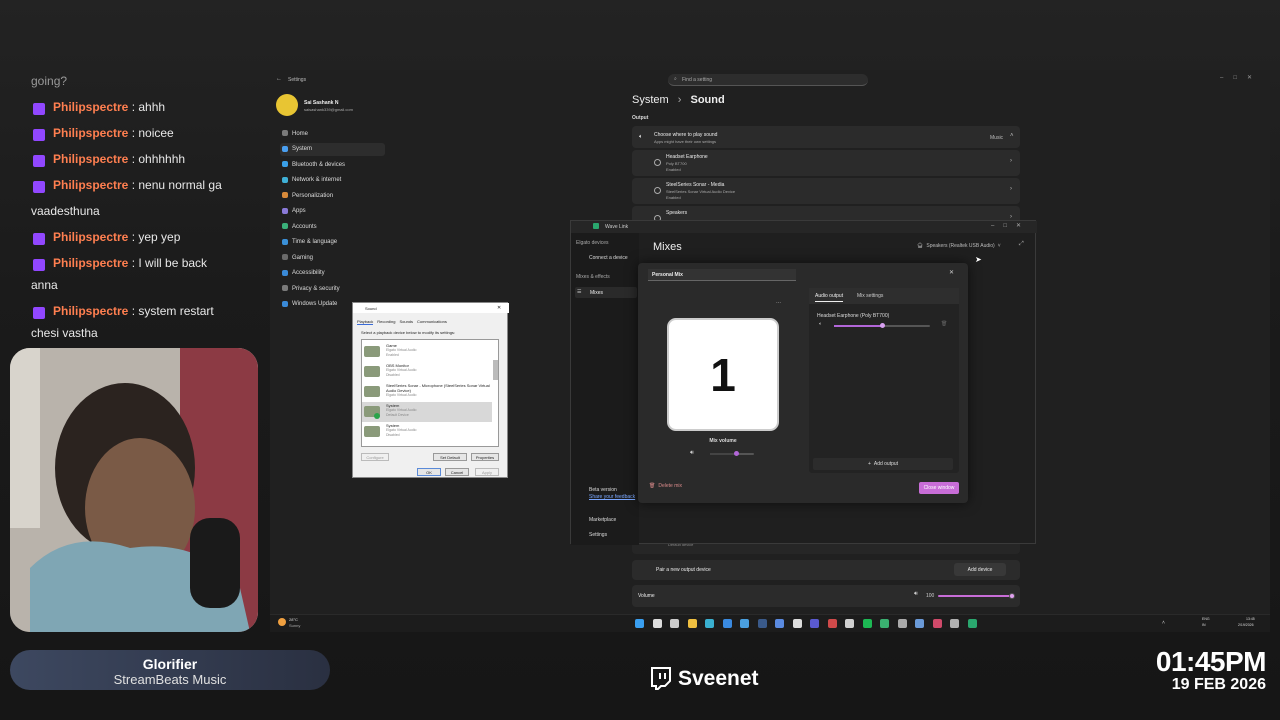 This screenshot has height=720, width=1280. Describe the element at coordinates (883, 464) in the screenshot. I see `add-output-button: + Add output` at that location.